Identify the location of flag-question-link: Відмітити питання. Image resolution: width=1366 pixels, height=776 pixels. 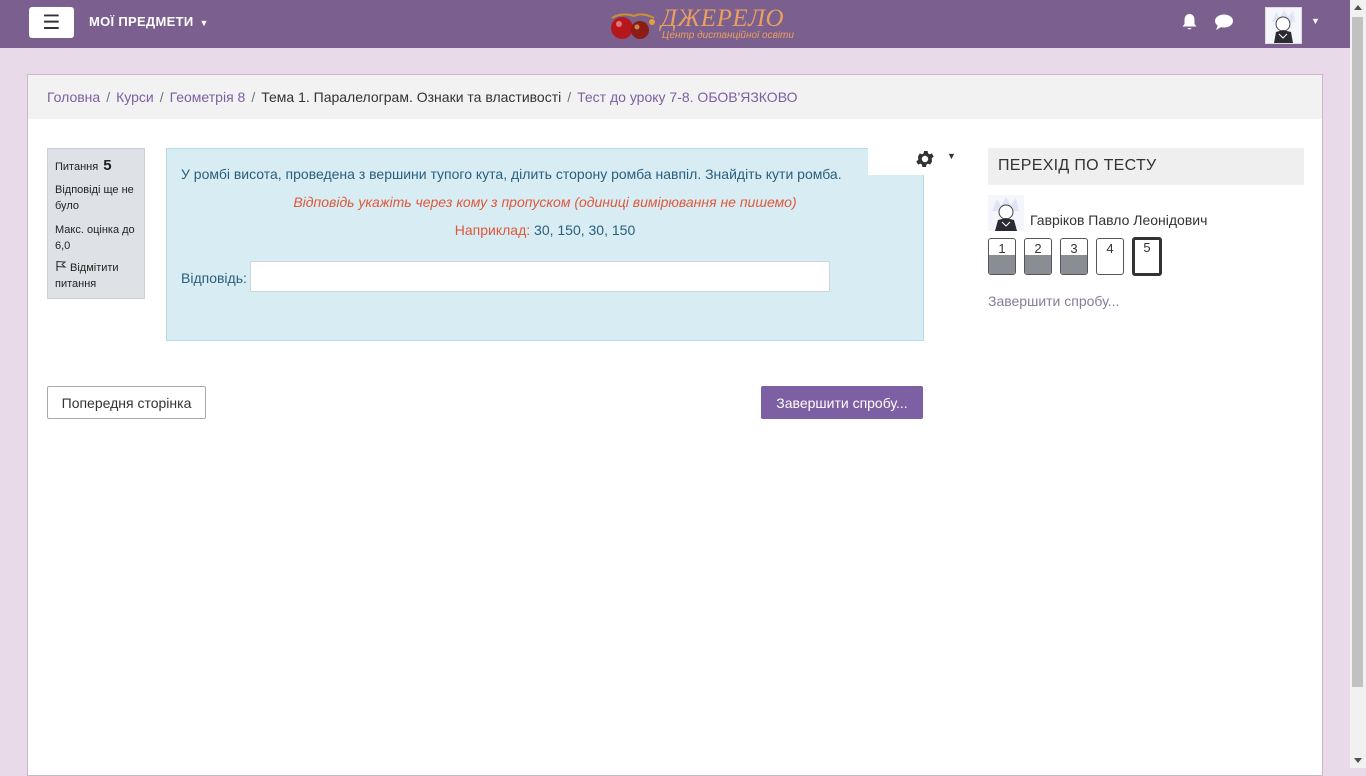
(98, 276).